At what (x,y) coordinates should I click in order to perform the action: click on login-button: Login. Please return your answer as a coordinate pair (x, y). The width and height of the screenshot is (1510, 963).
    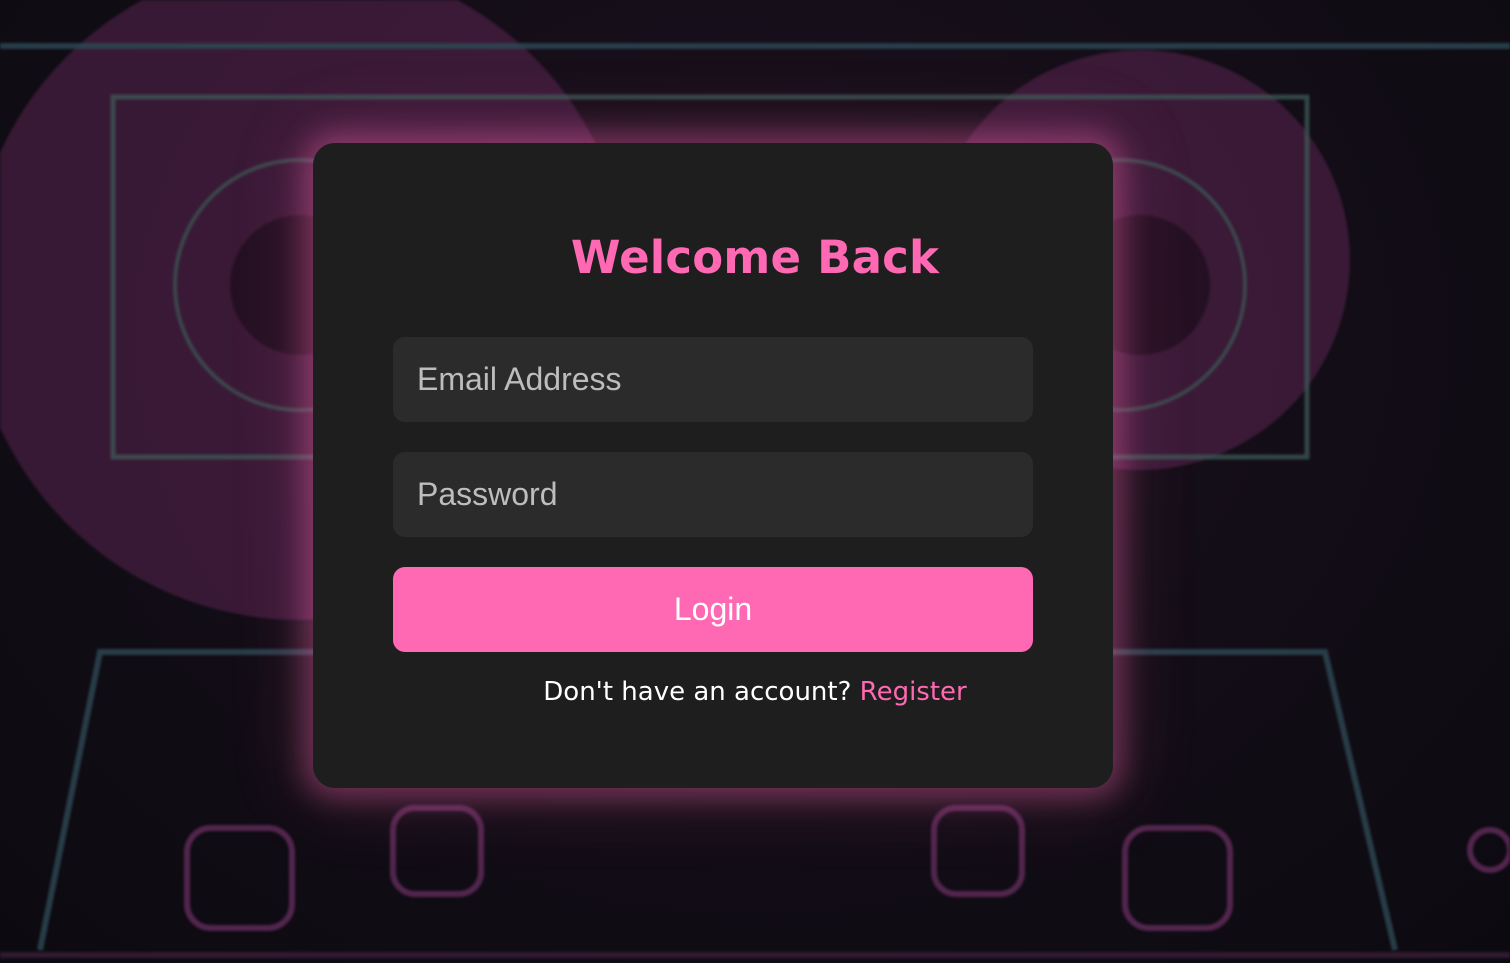
    Looking at the image, I should click on (713, 609).